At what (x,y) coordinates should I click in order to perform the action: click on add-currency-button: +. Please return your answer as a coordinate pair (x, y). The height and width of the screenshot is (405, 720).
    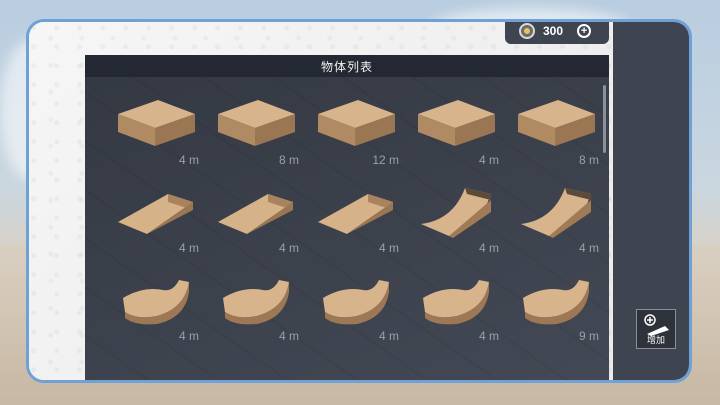
    Looking at the image, I should click on (584, 31).